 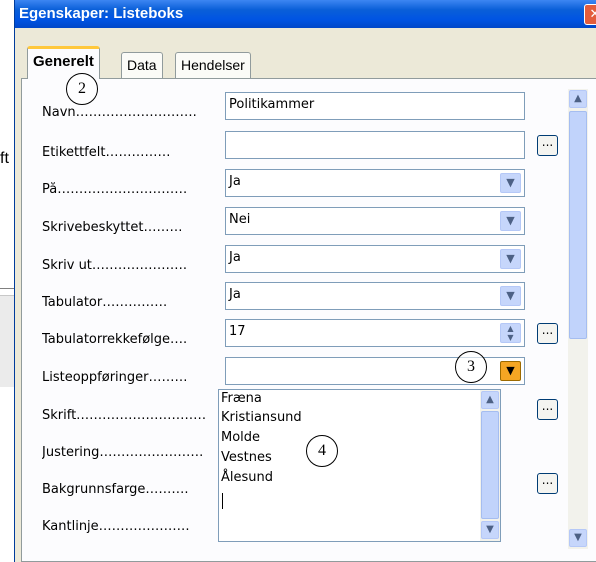 What do you see at coordinates (375, 221) in the screenshot?
I see `skrivebeskyttet-select: Nei ▼` at bounding box center [375, 221].